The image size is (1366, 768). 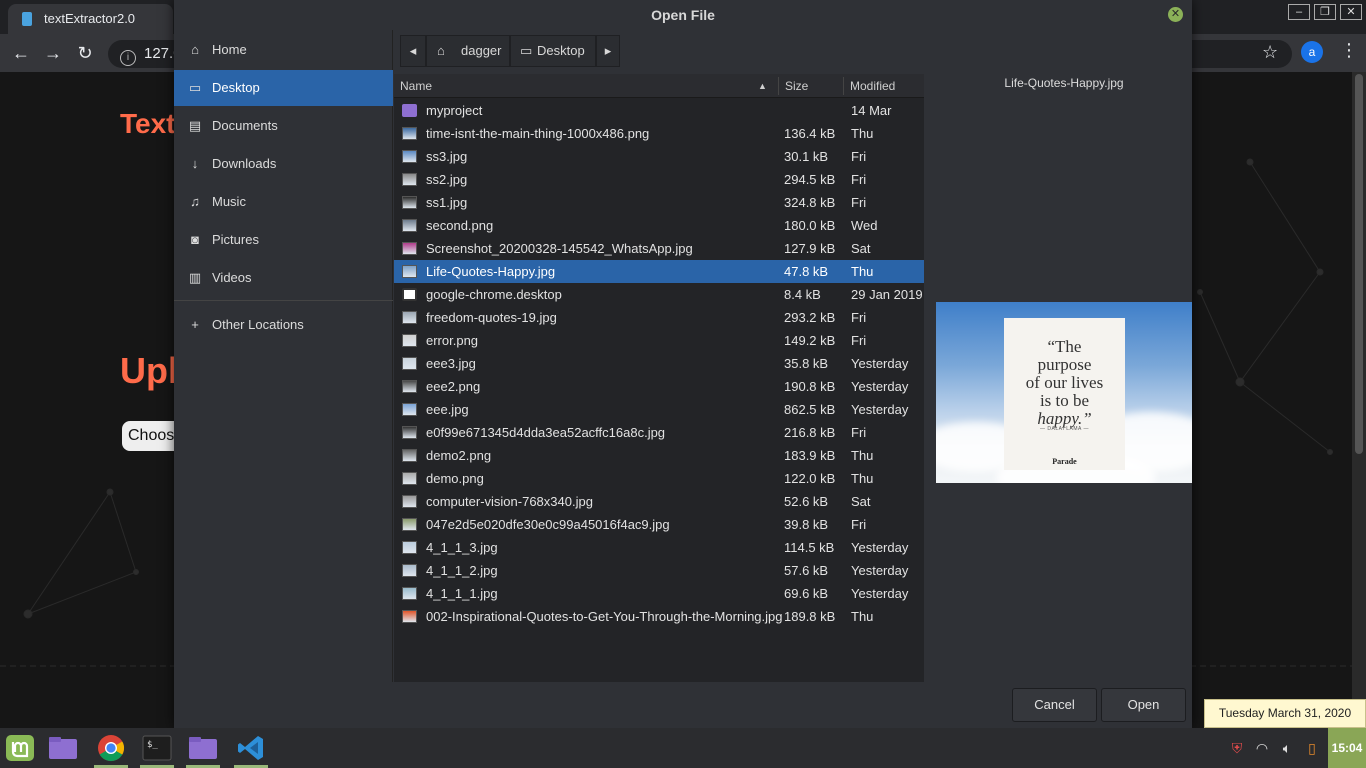 I want to click on file-row: computer-vision-768x340.jpg 52.6 kB Sat, so click(x=659, y=501).